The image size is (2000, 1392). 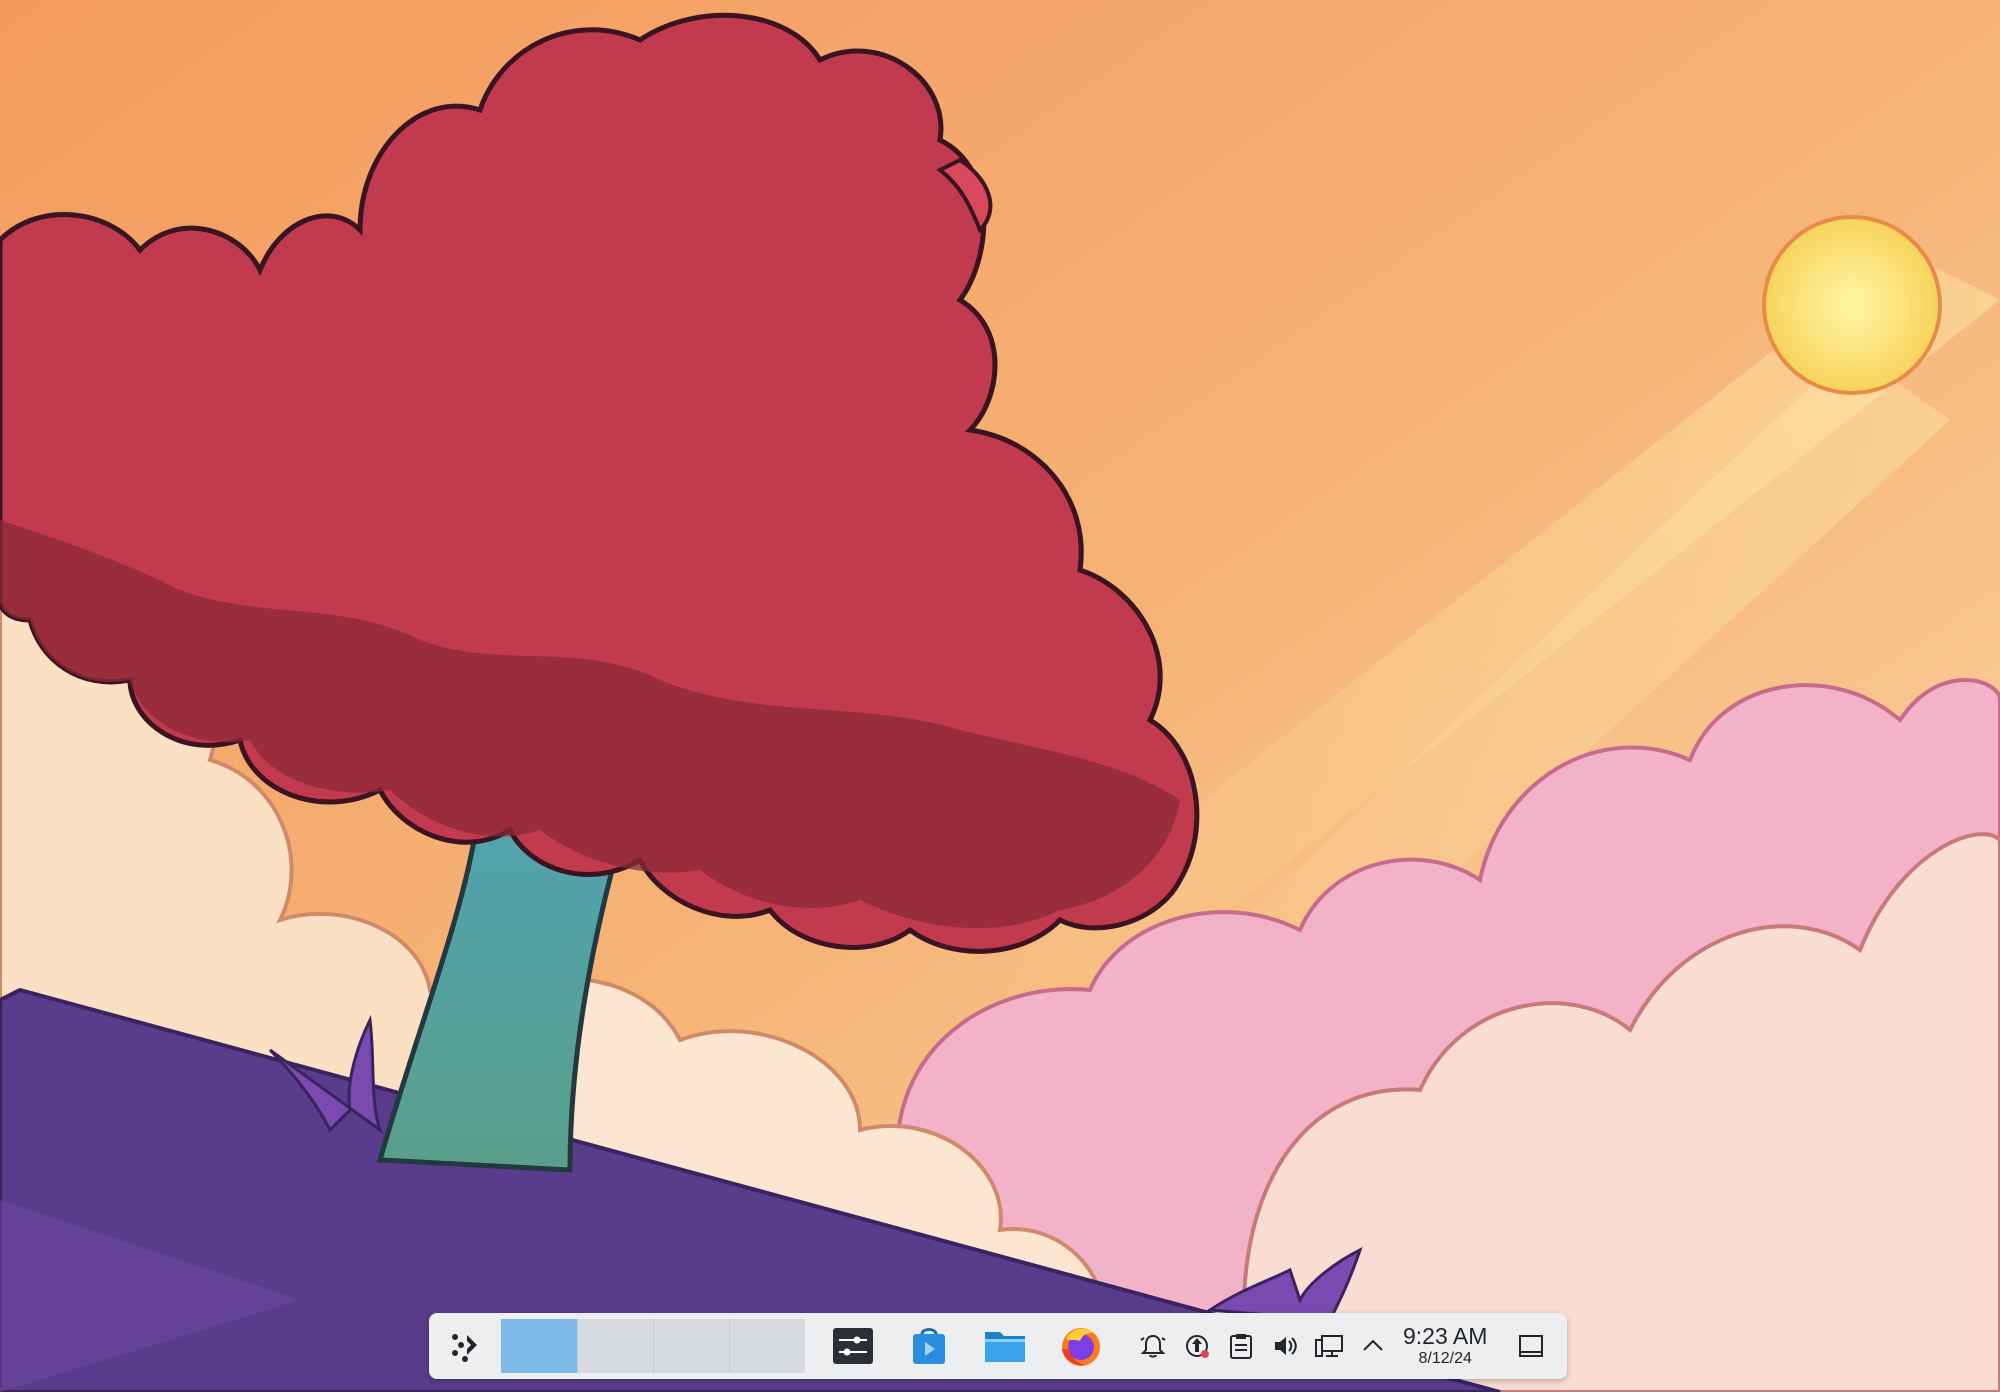 I want to click on show-desktop-icon, so click(x=1531, y=1346).